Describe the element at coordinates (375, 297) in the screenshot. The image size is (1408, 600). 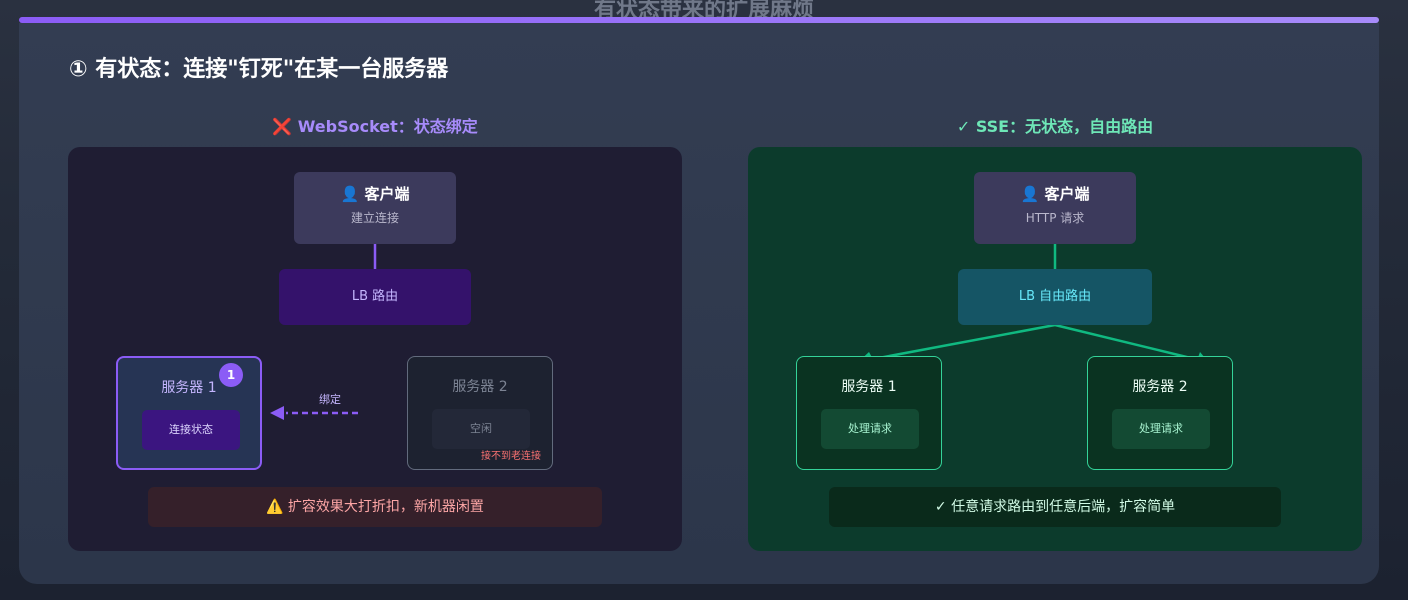
I see `websocket-lb-box: LB 路由` at that location.